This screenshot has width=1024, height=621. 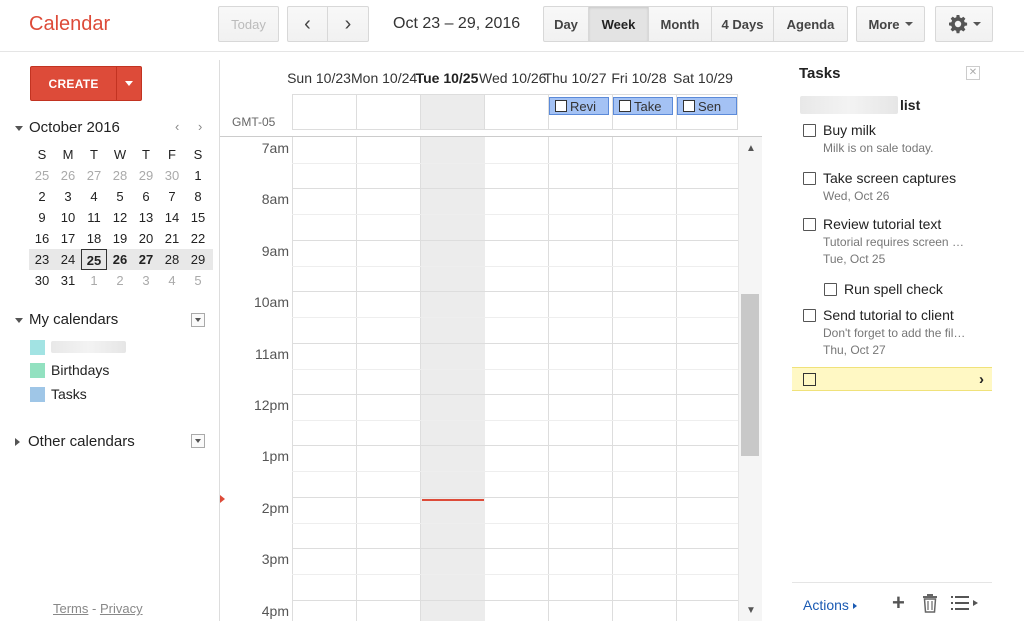 What do you see at coordinates (860, 105) in the screenshot?
I see `task-list-name: list` at bounding box center [860, 105].